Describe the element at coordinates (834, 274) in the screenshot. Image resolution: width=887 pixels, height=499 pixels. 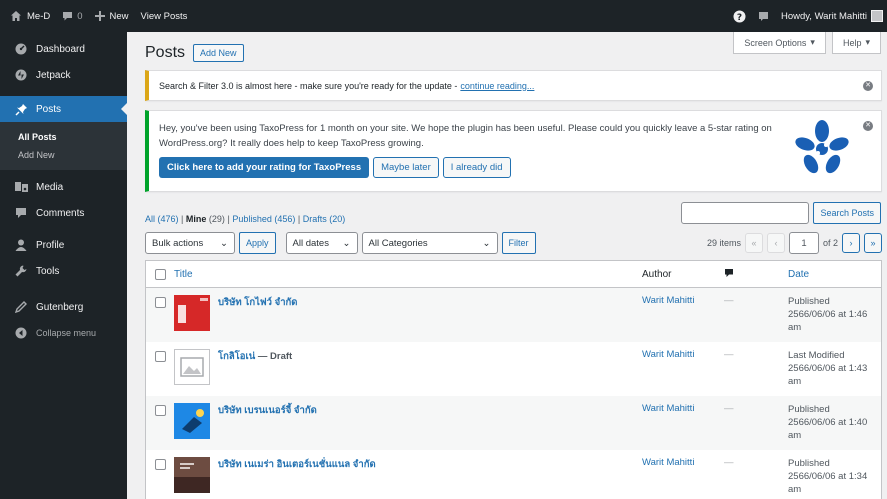
I see `date-column-header: Date` at that location.